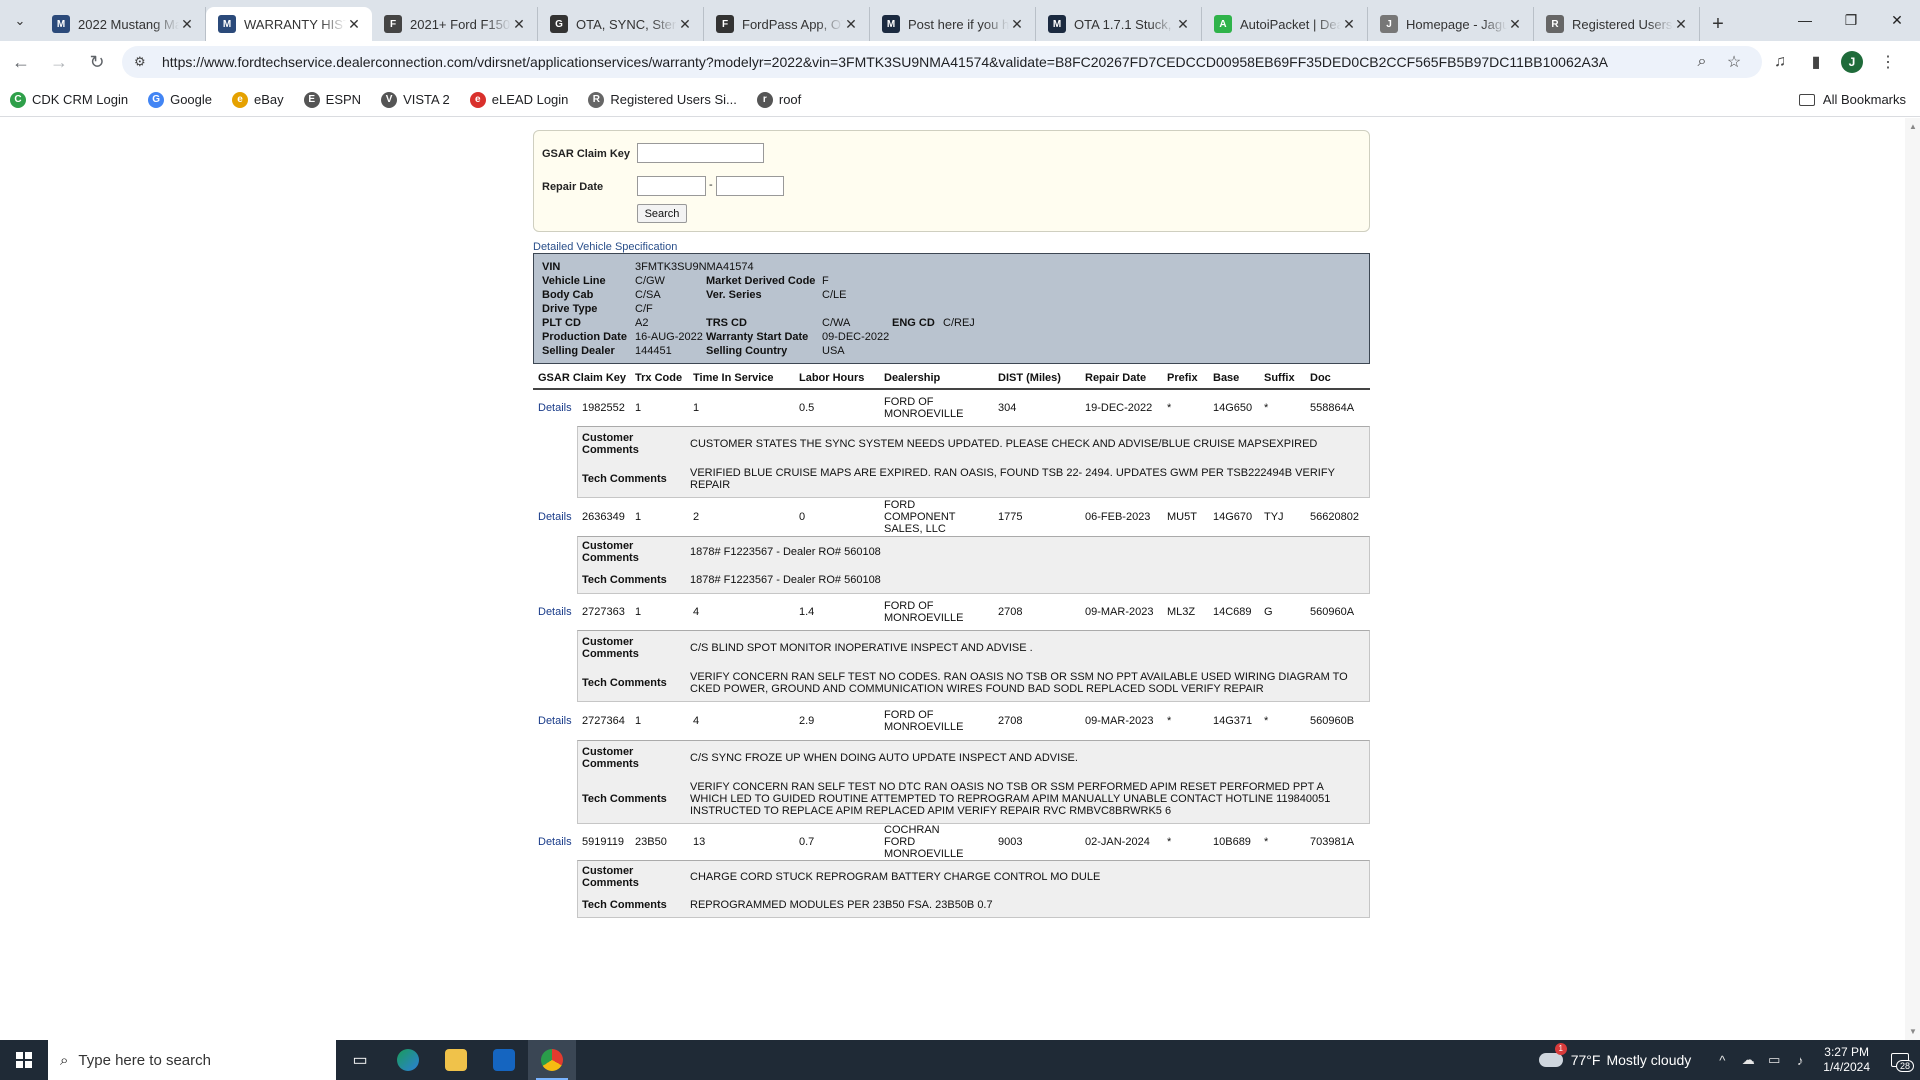 The width and height of the screenshot is (1920, 1080). What do you see at coordinates (145, 62) in the screenshot?
I see `site-info-icon: ⚙` at bounding box center [145, 62].